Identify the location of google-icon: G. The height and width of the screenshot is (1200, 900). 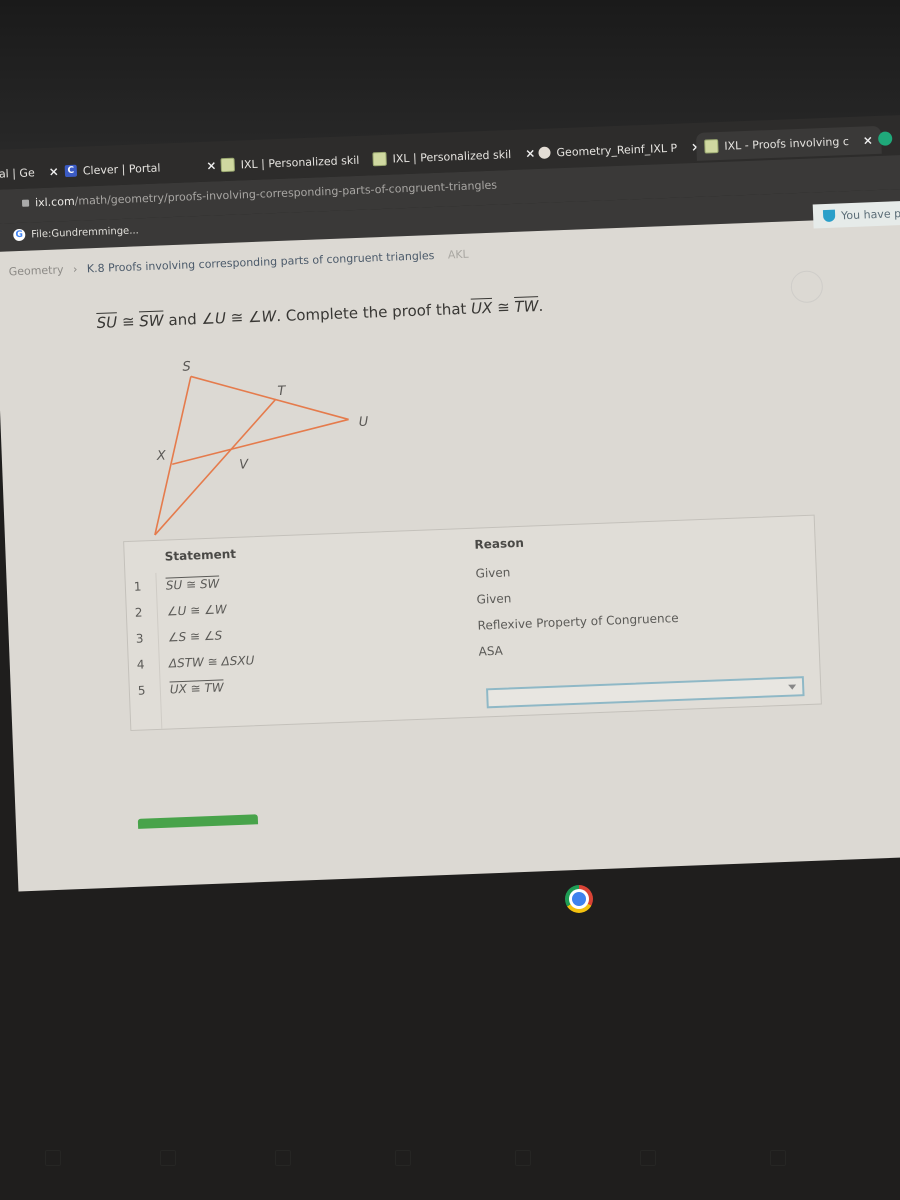
(19, 235).